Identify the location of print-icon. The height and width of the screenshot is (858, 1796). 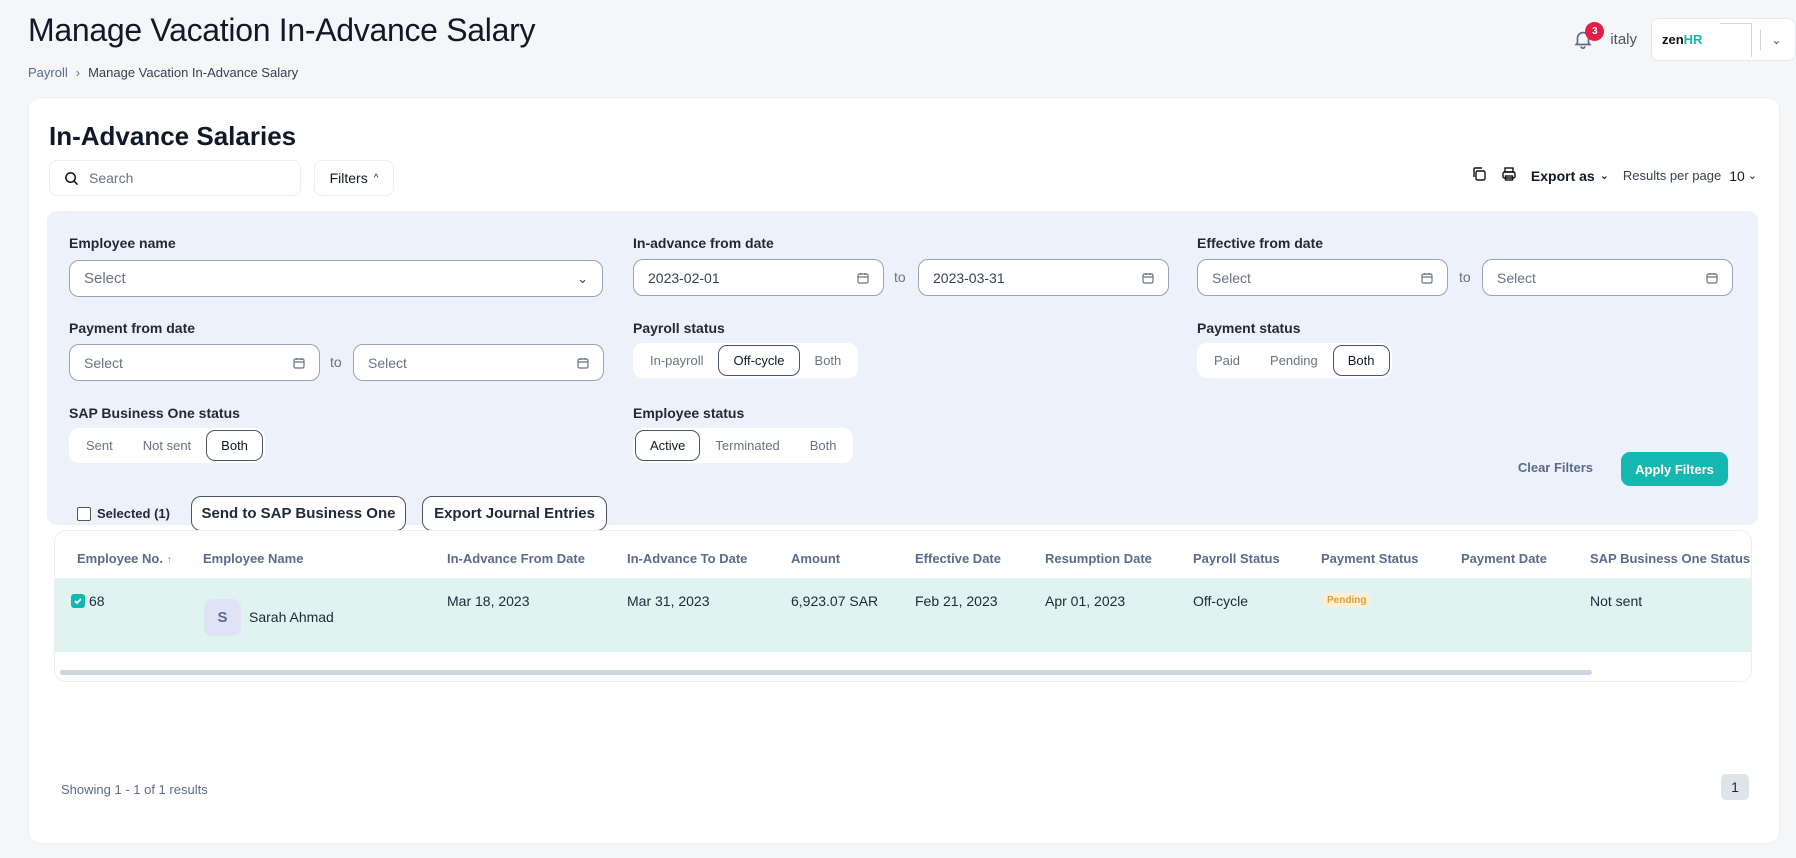
(1509, 174).